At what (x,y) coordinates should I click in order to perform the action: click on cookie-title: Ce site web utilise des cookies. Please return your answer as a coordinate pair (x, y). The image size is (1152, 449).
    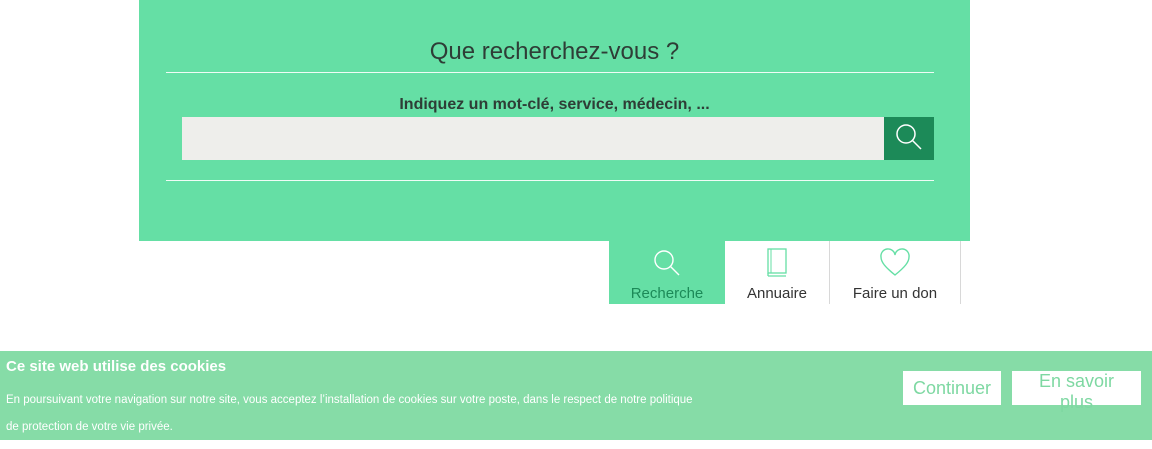
    Looking at the image, I should click on (116, 366).